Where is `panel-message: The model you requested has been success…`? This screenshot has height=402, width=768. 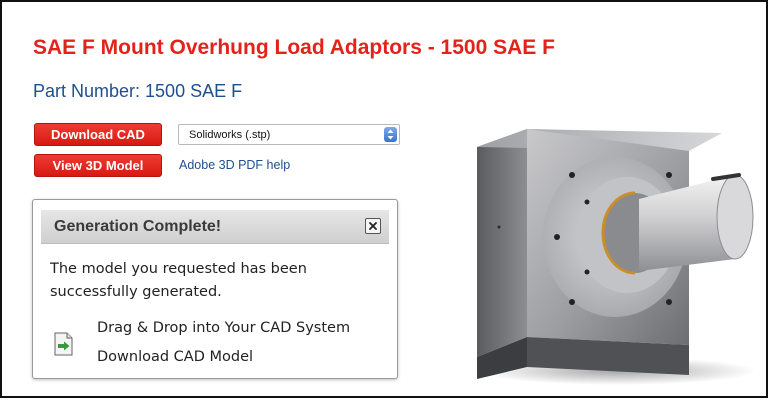
panel-message: The model you requested has been success… is located at coordinates (178, 280).